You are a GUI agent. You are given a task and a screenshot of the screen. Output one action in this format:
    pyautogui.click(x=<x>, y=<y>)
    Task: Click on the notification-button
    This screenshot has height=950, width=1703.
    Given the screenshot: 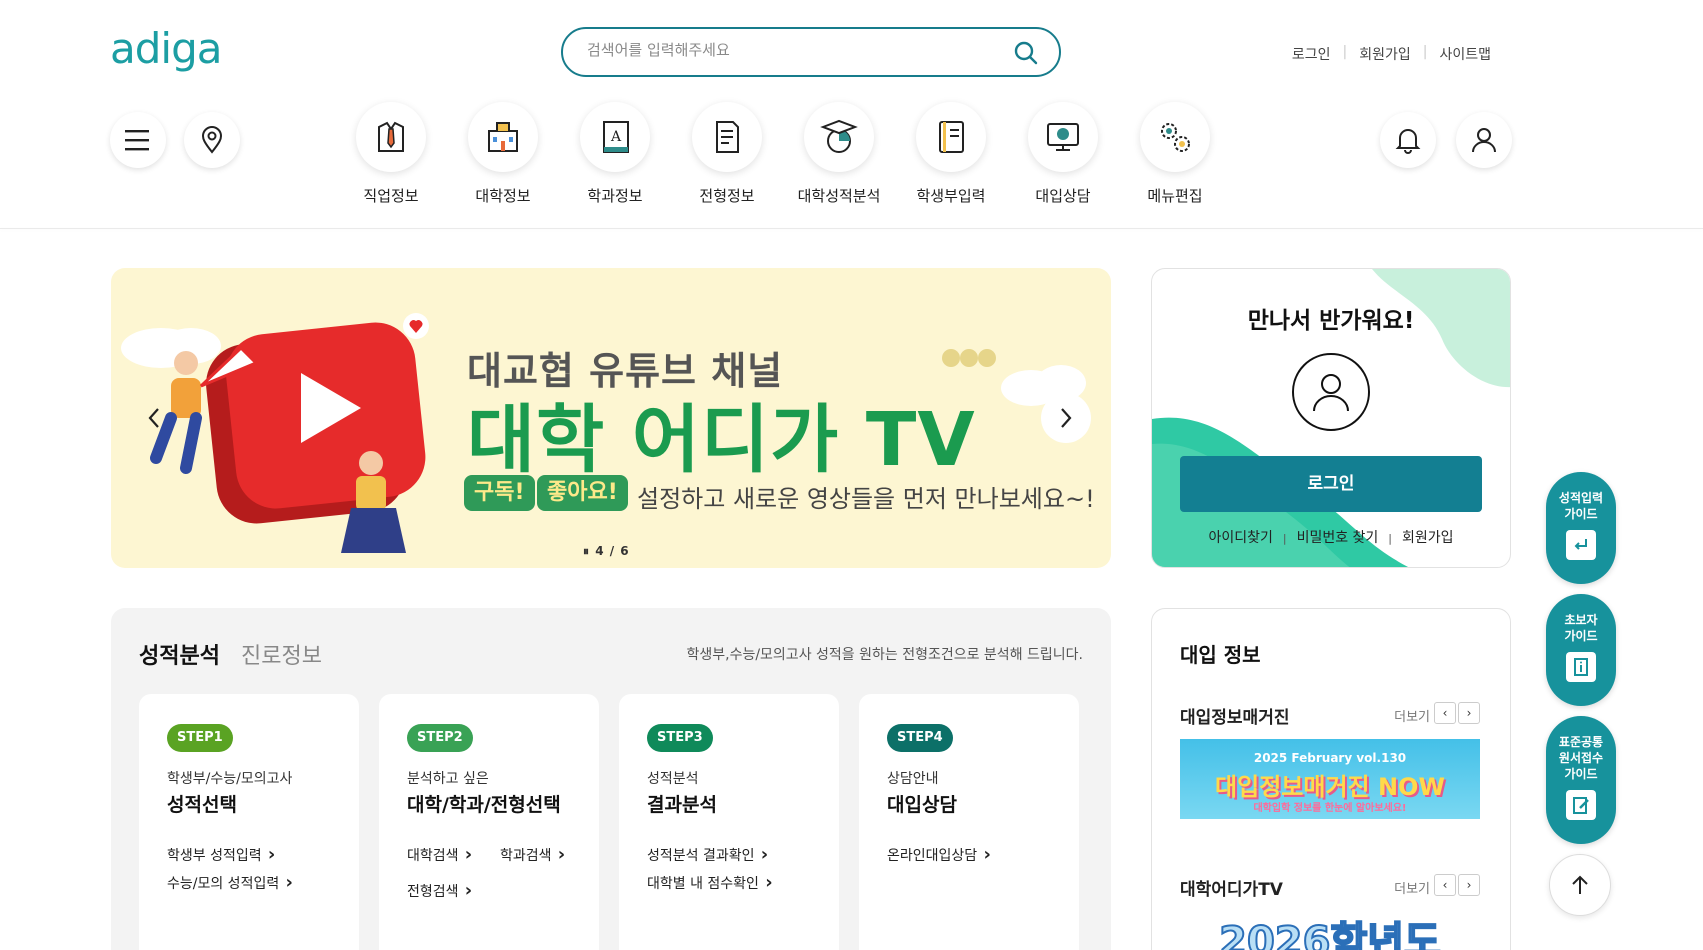 What is the action you would take?
    pyautogui.click(x=1408, y=140)
    